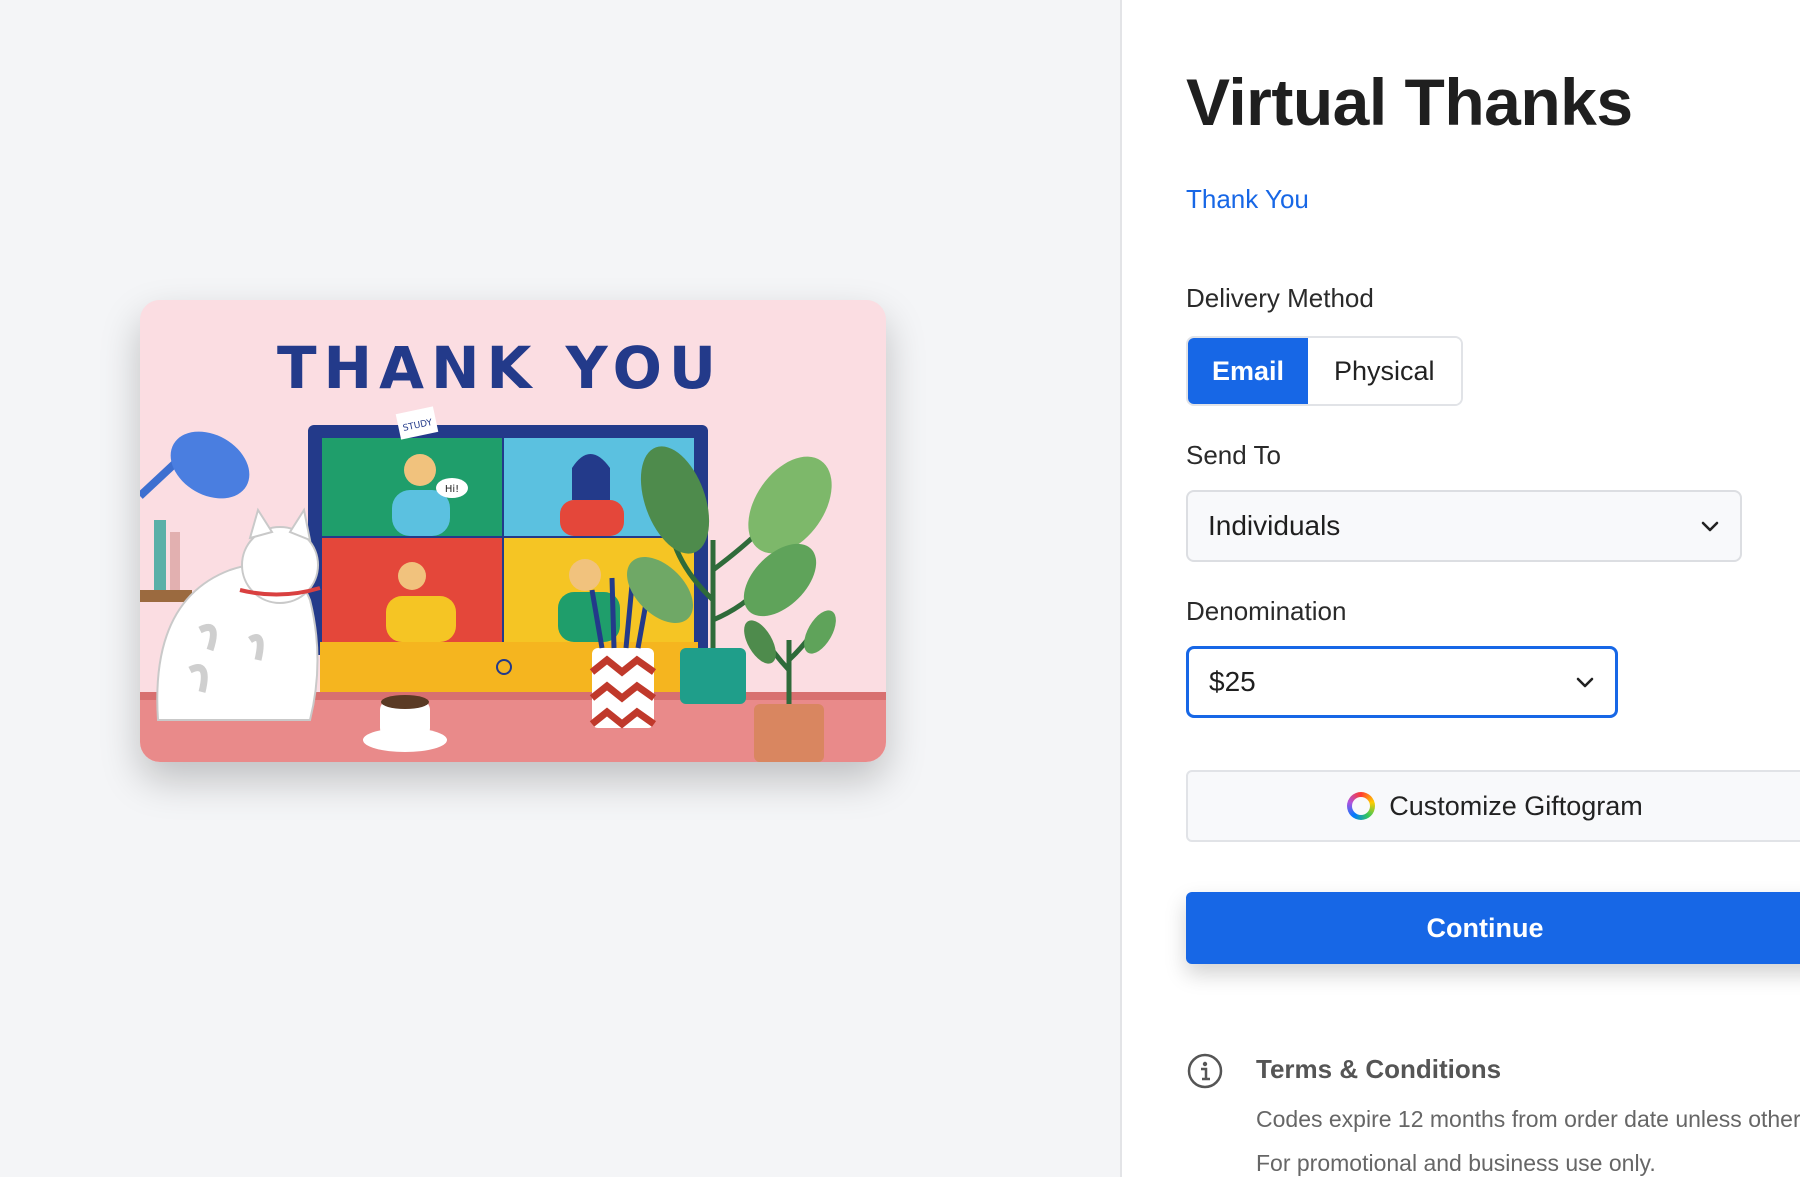 The image size is (1800, 1177). What do you see at coordinates (1409, 102) in the screenshot?
I see `page-title: Virtual Thanks` at bounding box center [1409, 102].